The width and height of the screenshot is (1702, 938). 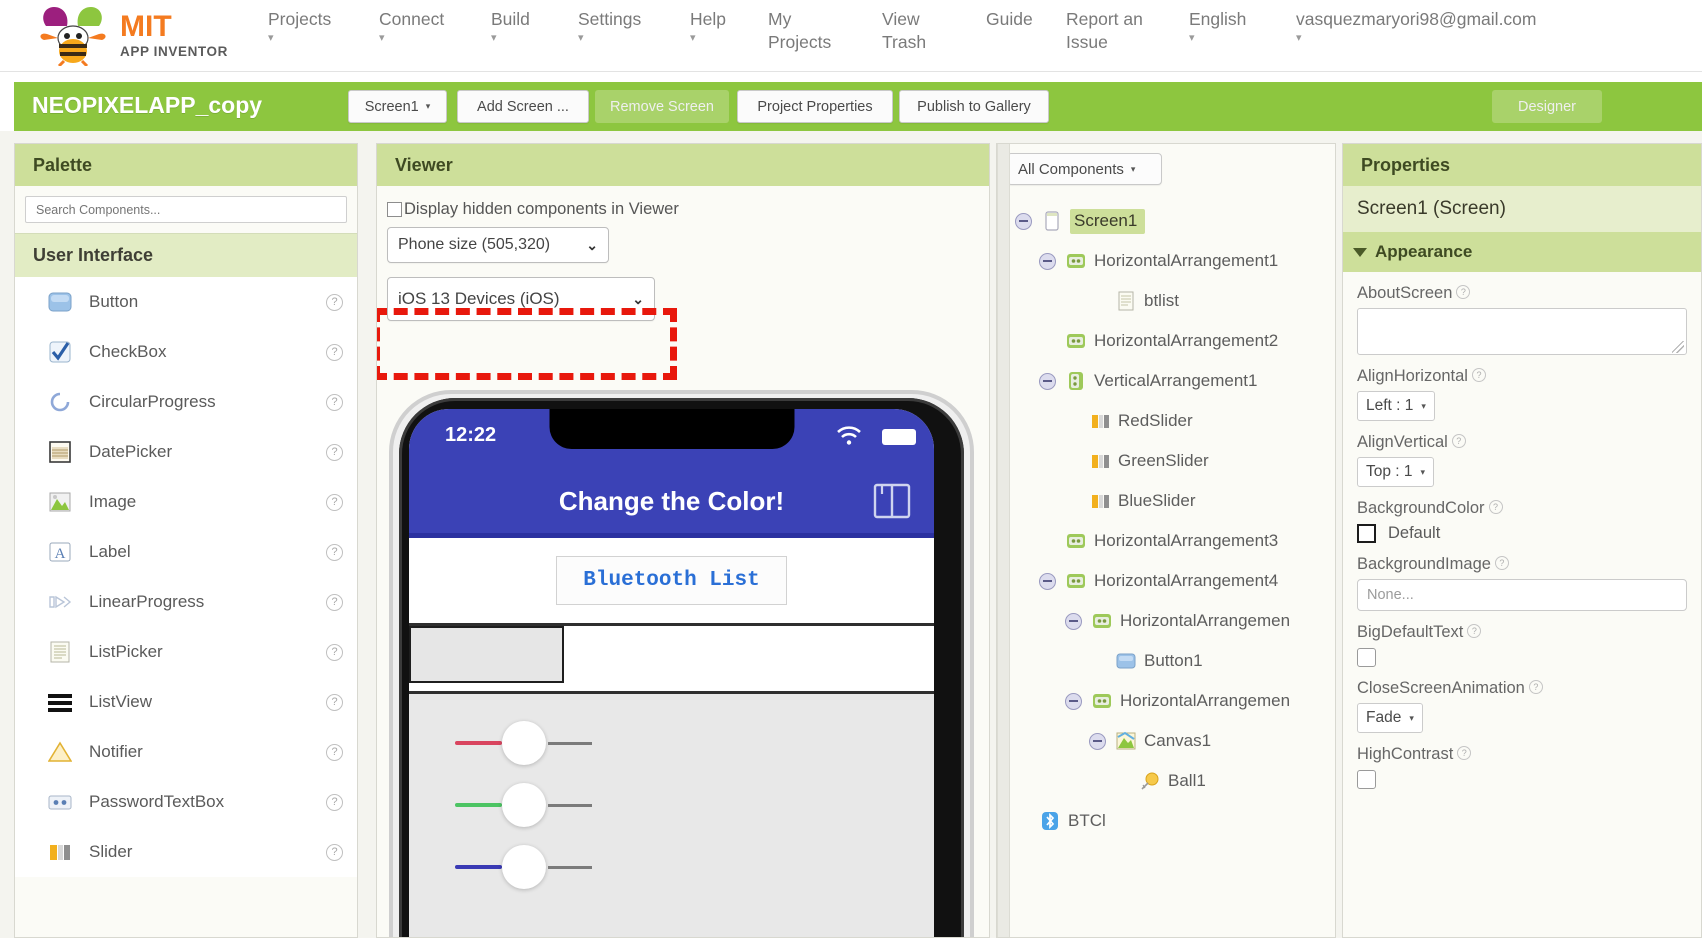 I want to click on palette-item-circularprogress: CircularProgress ?, so click(x=186, y=402).